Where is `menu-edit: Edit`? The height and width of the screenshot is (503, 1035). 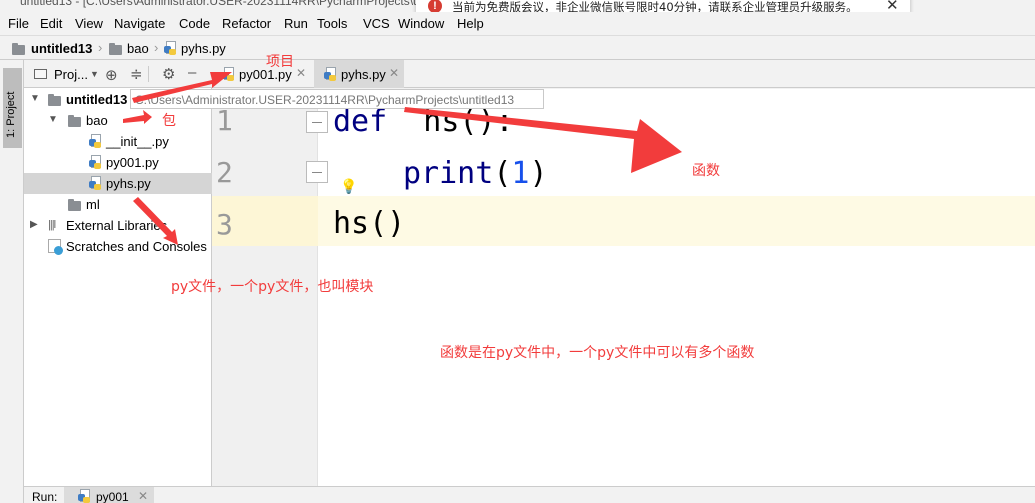
menu-edit: Edit is located at coordinates (51, 23).